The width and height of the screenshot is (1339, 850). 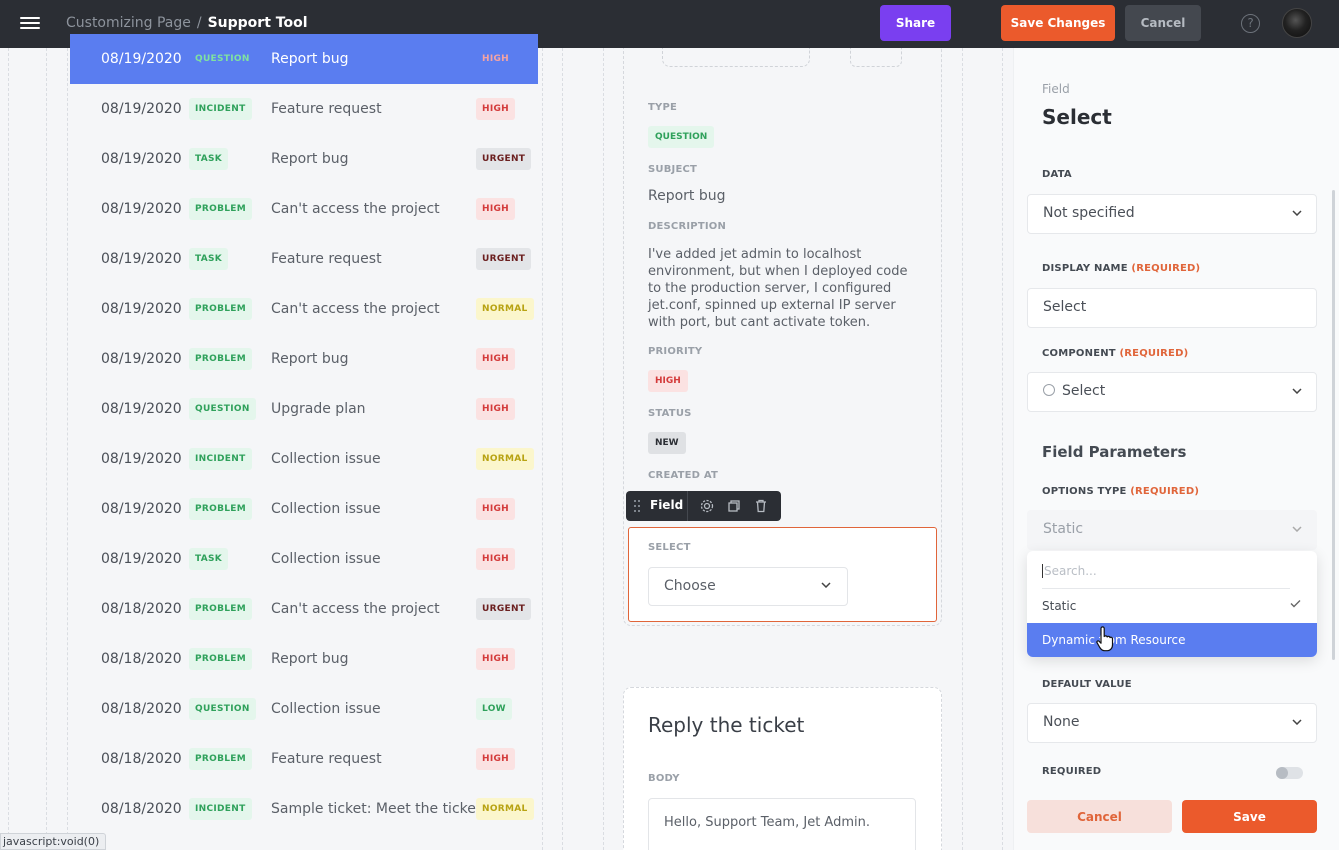 What do you see at coordinates (637, 506) in the screenshot?
I see `drag-handle-icon` at bounding box center [637, 506].